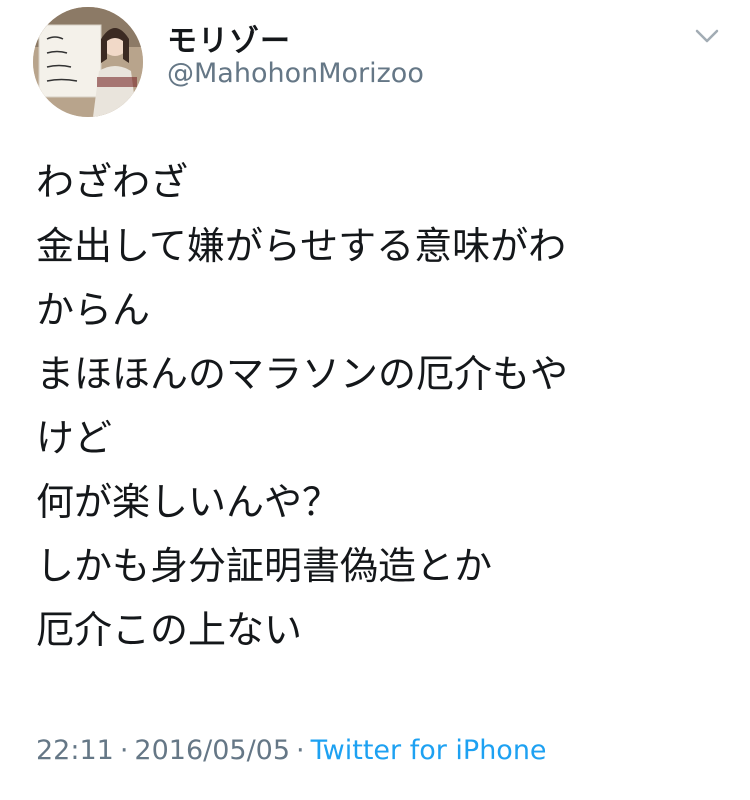 The image size is (750, 800). I want to click on profile-photo-icon, so click(88, 62).